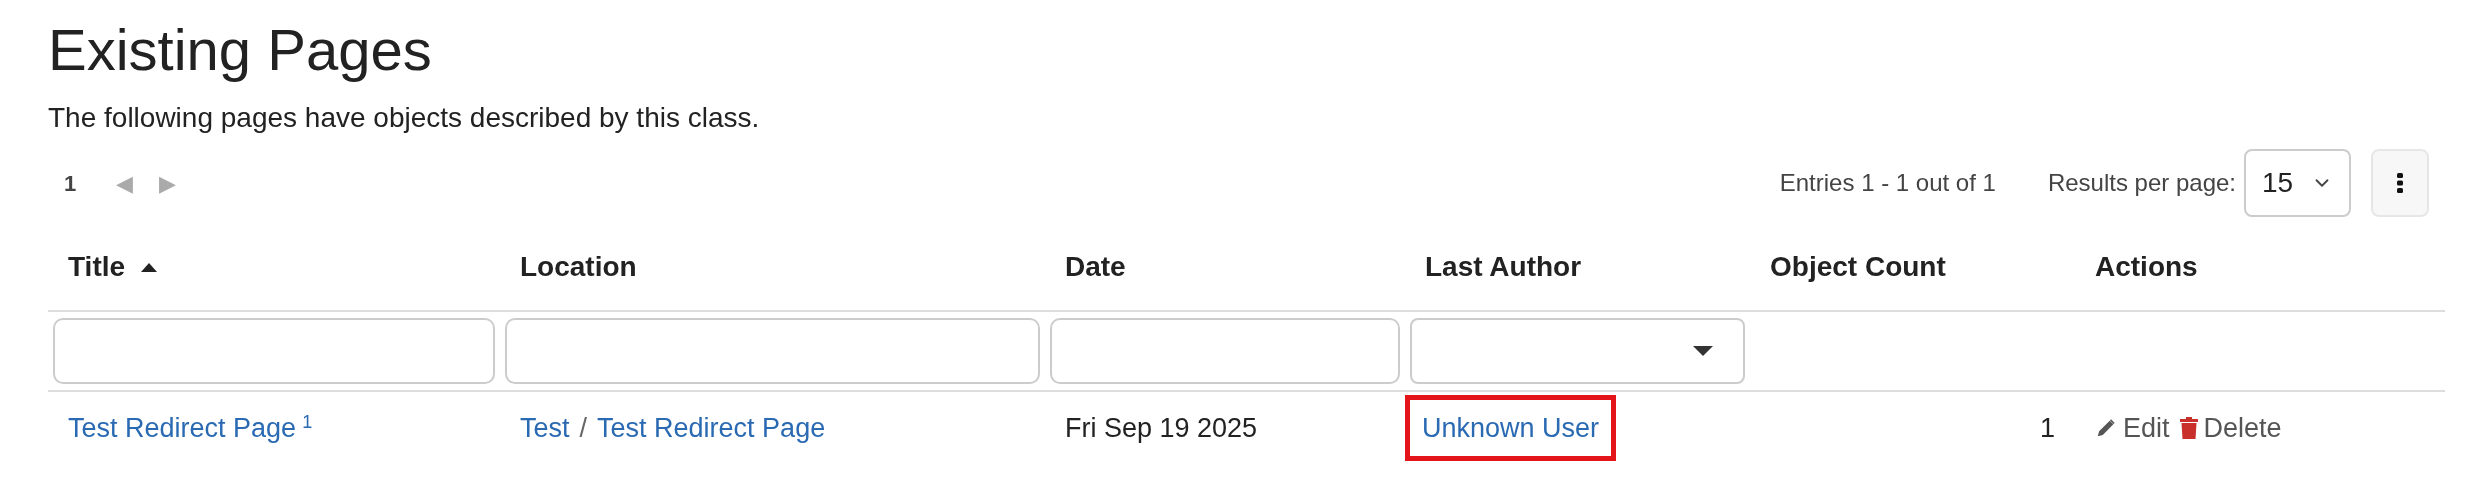  I want to click on location-link: Test, so click(545, 428).